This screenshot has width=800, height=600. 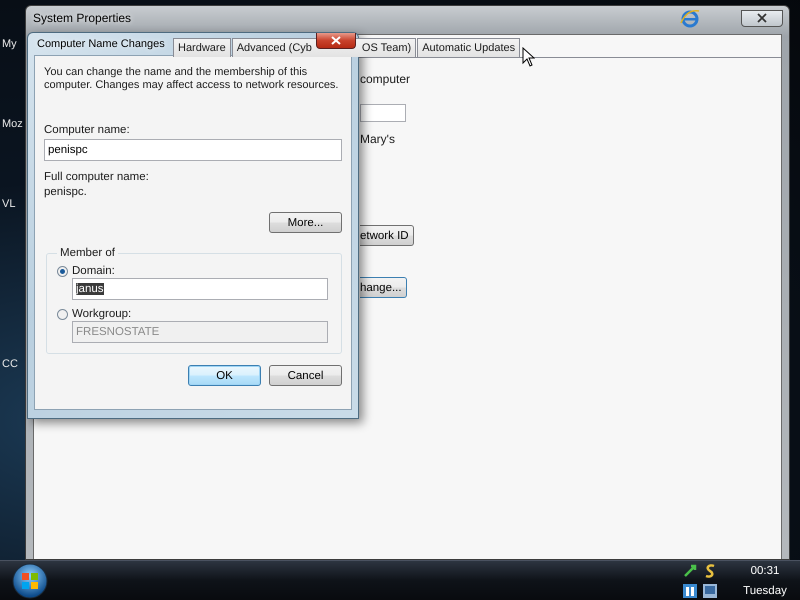 What do you see at coordinates (93, 271) in the screenshot?
I see `radio-label: Domain:` at bounding box center [93, 271].